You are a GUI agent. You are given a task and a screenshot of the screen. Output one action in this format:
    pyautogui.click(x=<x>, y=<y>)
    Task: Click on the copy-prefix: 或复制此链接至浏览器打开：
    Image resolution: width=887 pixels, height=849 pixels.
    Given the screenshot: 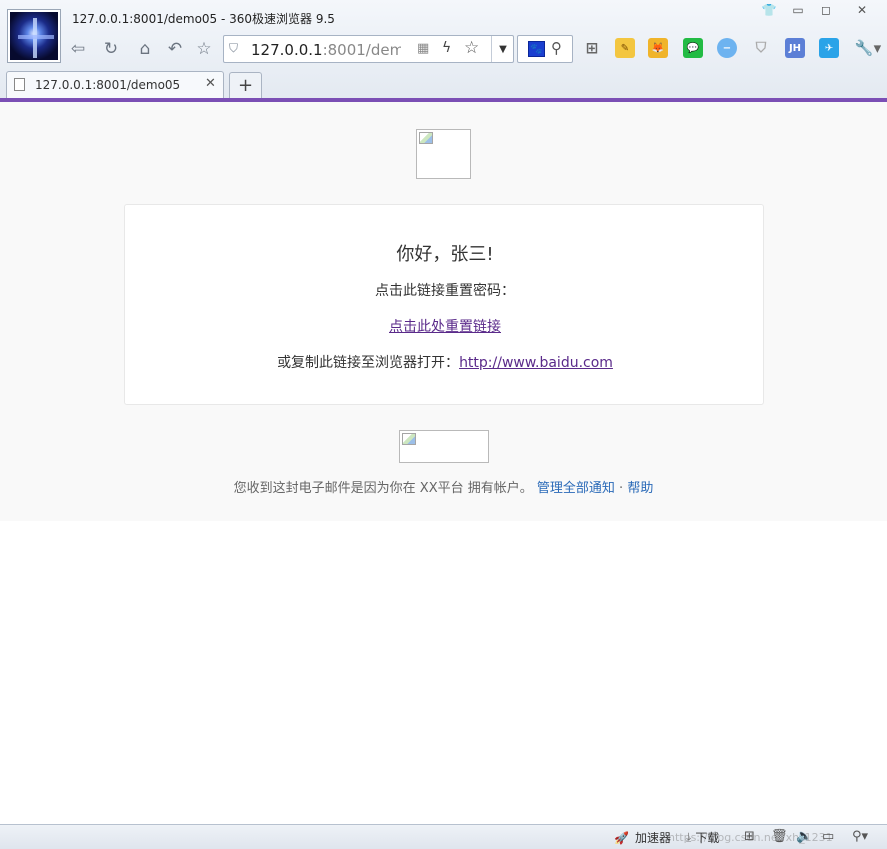 What is the action you would take?
    pyautogui.click(x=368, y=363)
    